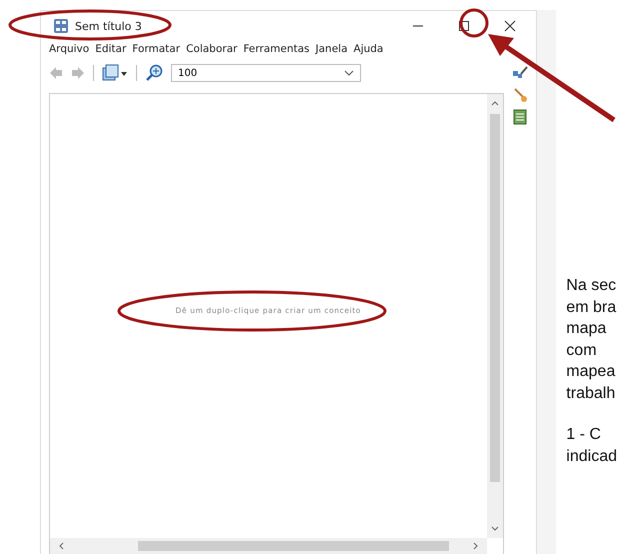 The image size is (617, 554). I want to click on scroll-right-icon, so click(475, 546).